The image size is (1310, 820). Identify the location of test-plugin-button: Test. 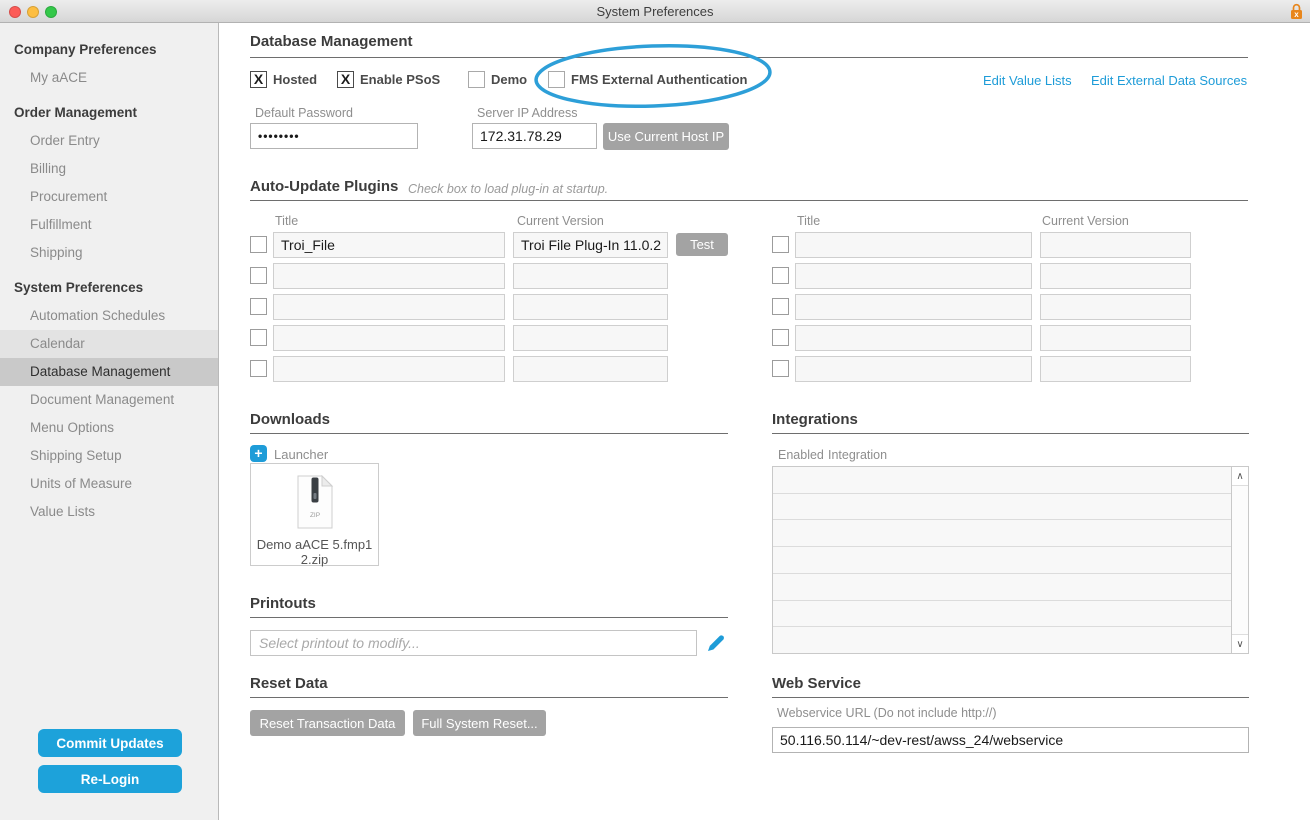
(702, 244).